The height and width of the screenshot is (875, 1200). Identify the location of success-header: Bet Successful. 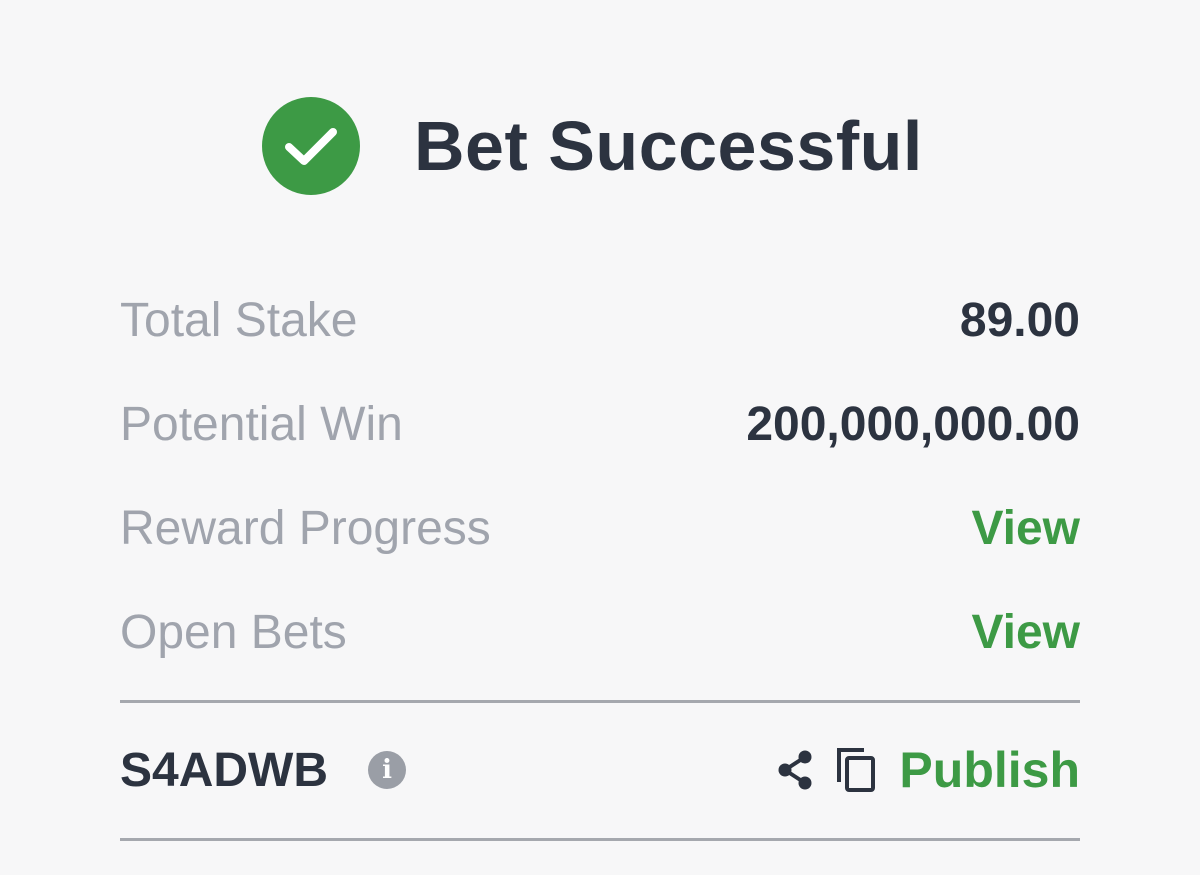
(592, 146).